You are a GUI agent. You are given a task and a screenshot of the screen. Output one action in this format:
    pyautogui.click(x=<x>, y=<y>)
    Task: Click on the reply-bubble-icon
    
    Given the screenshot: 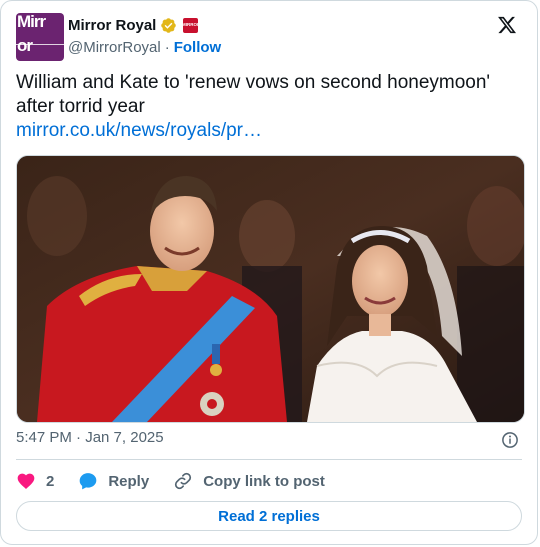 What is the action you would take?
    pyautogui.click(x=88, y=481)
    